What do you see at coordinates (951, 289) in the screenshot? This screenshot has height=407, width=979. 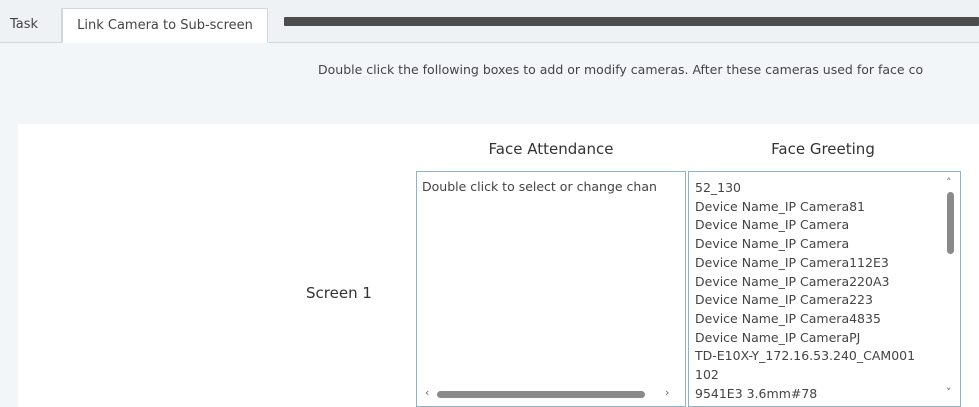 I see `vertical-scrollbar: ˄ ˅` at bounding box center [951, 289].